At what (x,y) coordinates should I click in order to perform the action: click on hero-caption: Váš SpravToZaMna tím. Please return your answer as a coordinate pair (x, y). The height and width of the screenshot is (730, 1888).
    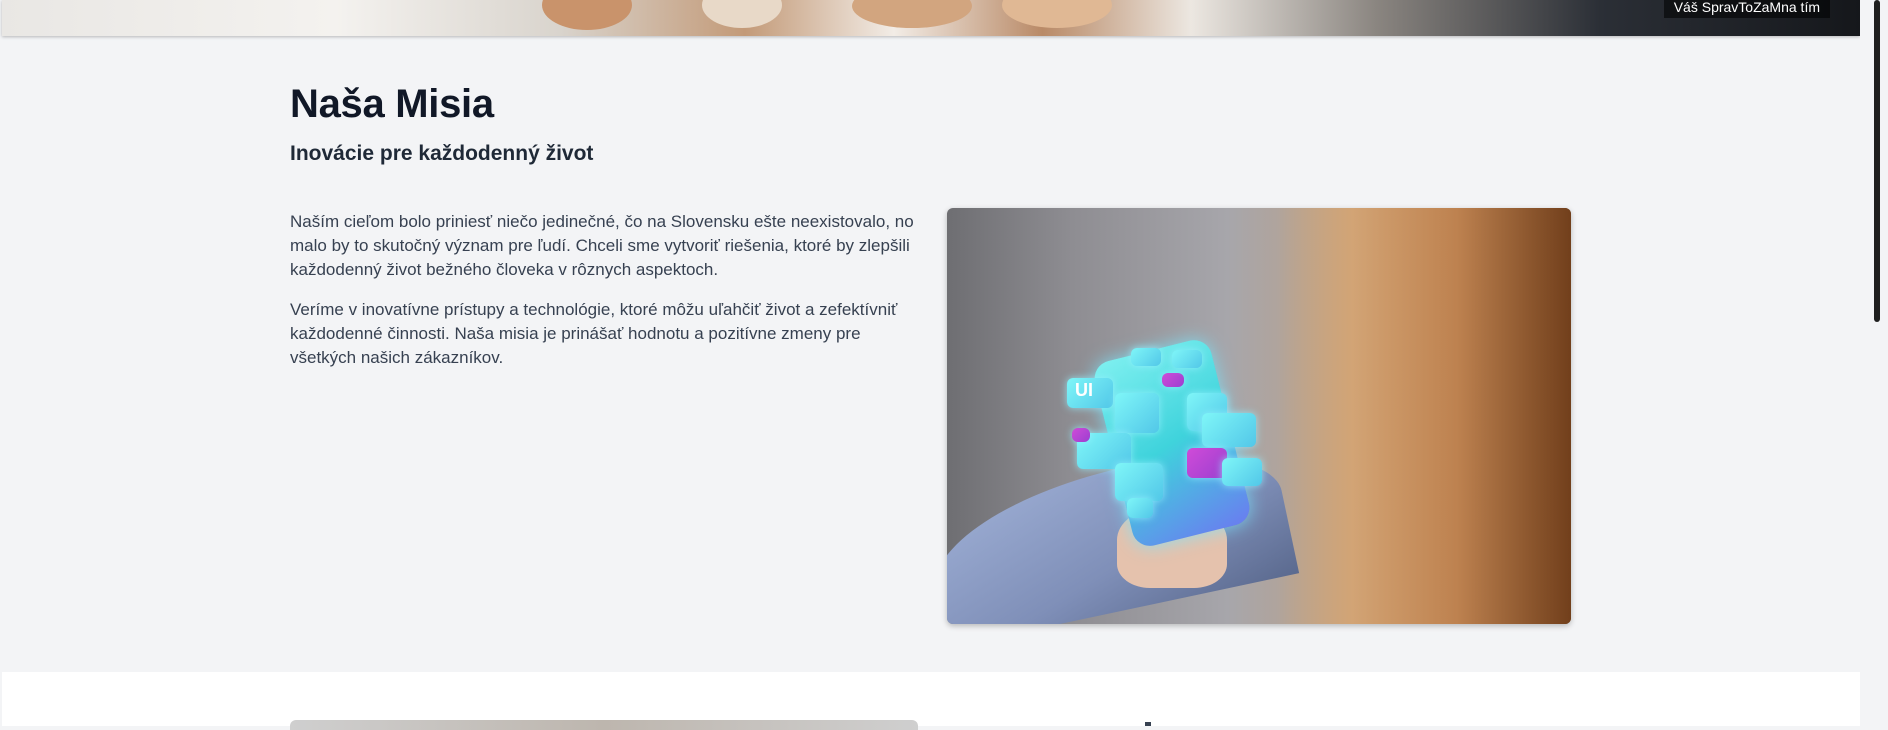
    Looking at the image, I should click on (1746, 9).